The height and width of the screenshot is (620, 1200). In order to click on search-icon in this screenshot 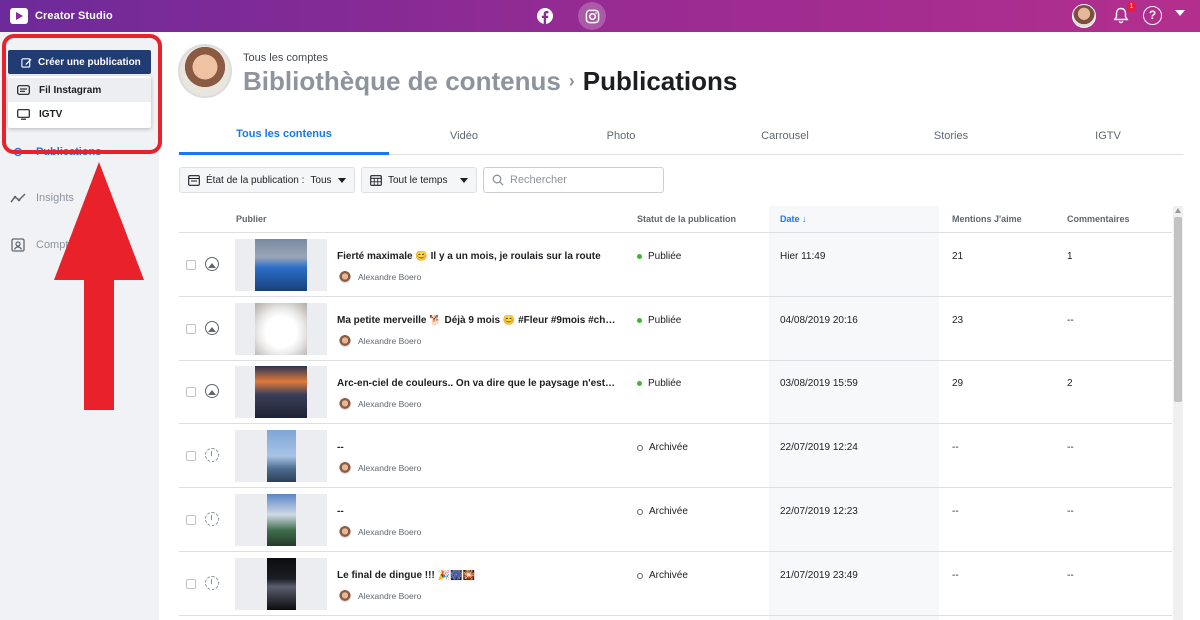, I will do `click(498, 180)`.